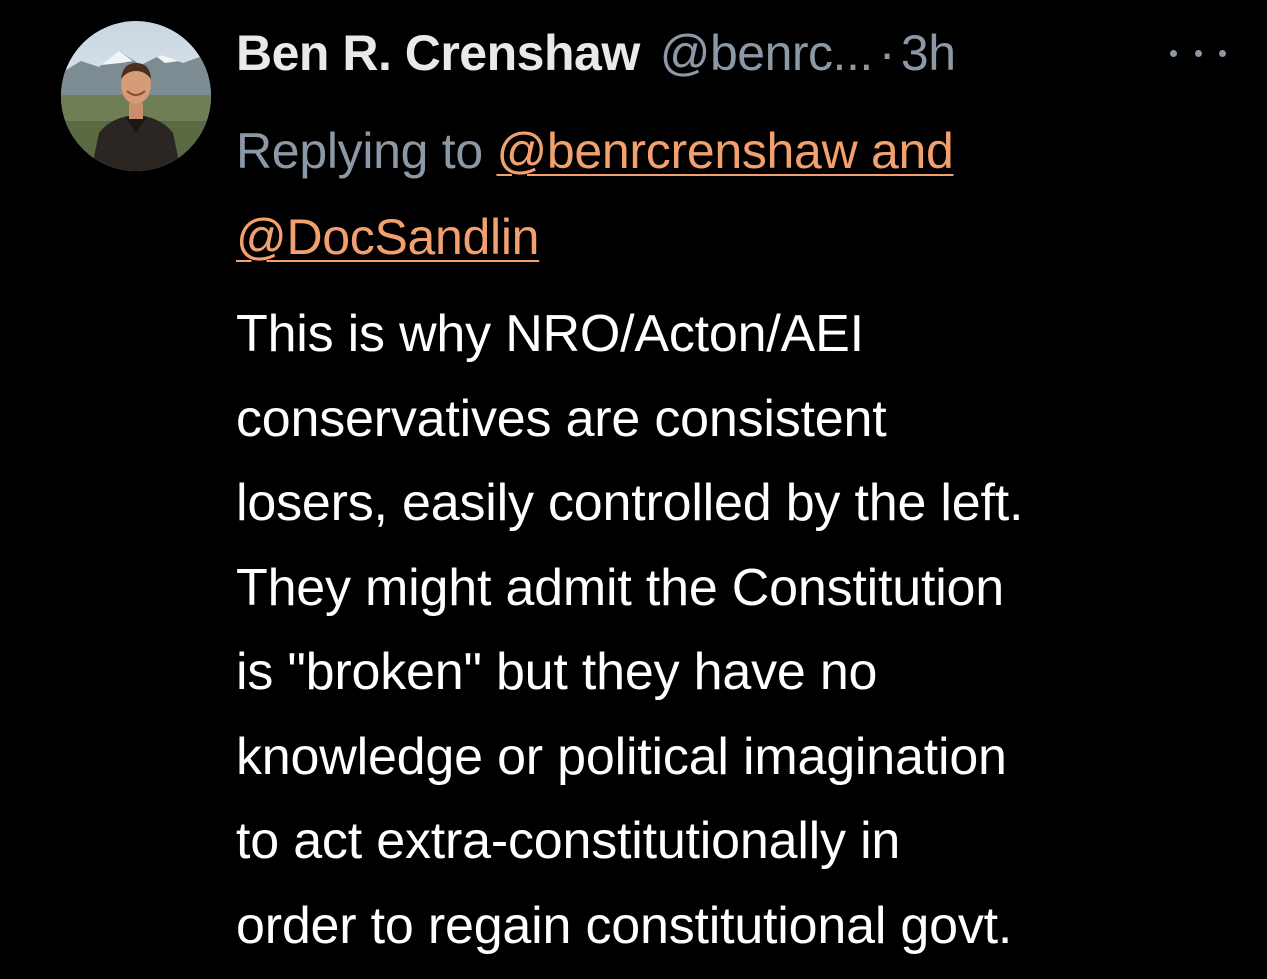 The height and width of the screenshot is (979, 1267). Describe the element at coordinates (624, 925) in the screenshot. I see `tweet-text-line: order to regain constitutional govt.` at that location.